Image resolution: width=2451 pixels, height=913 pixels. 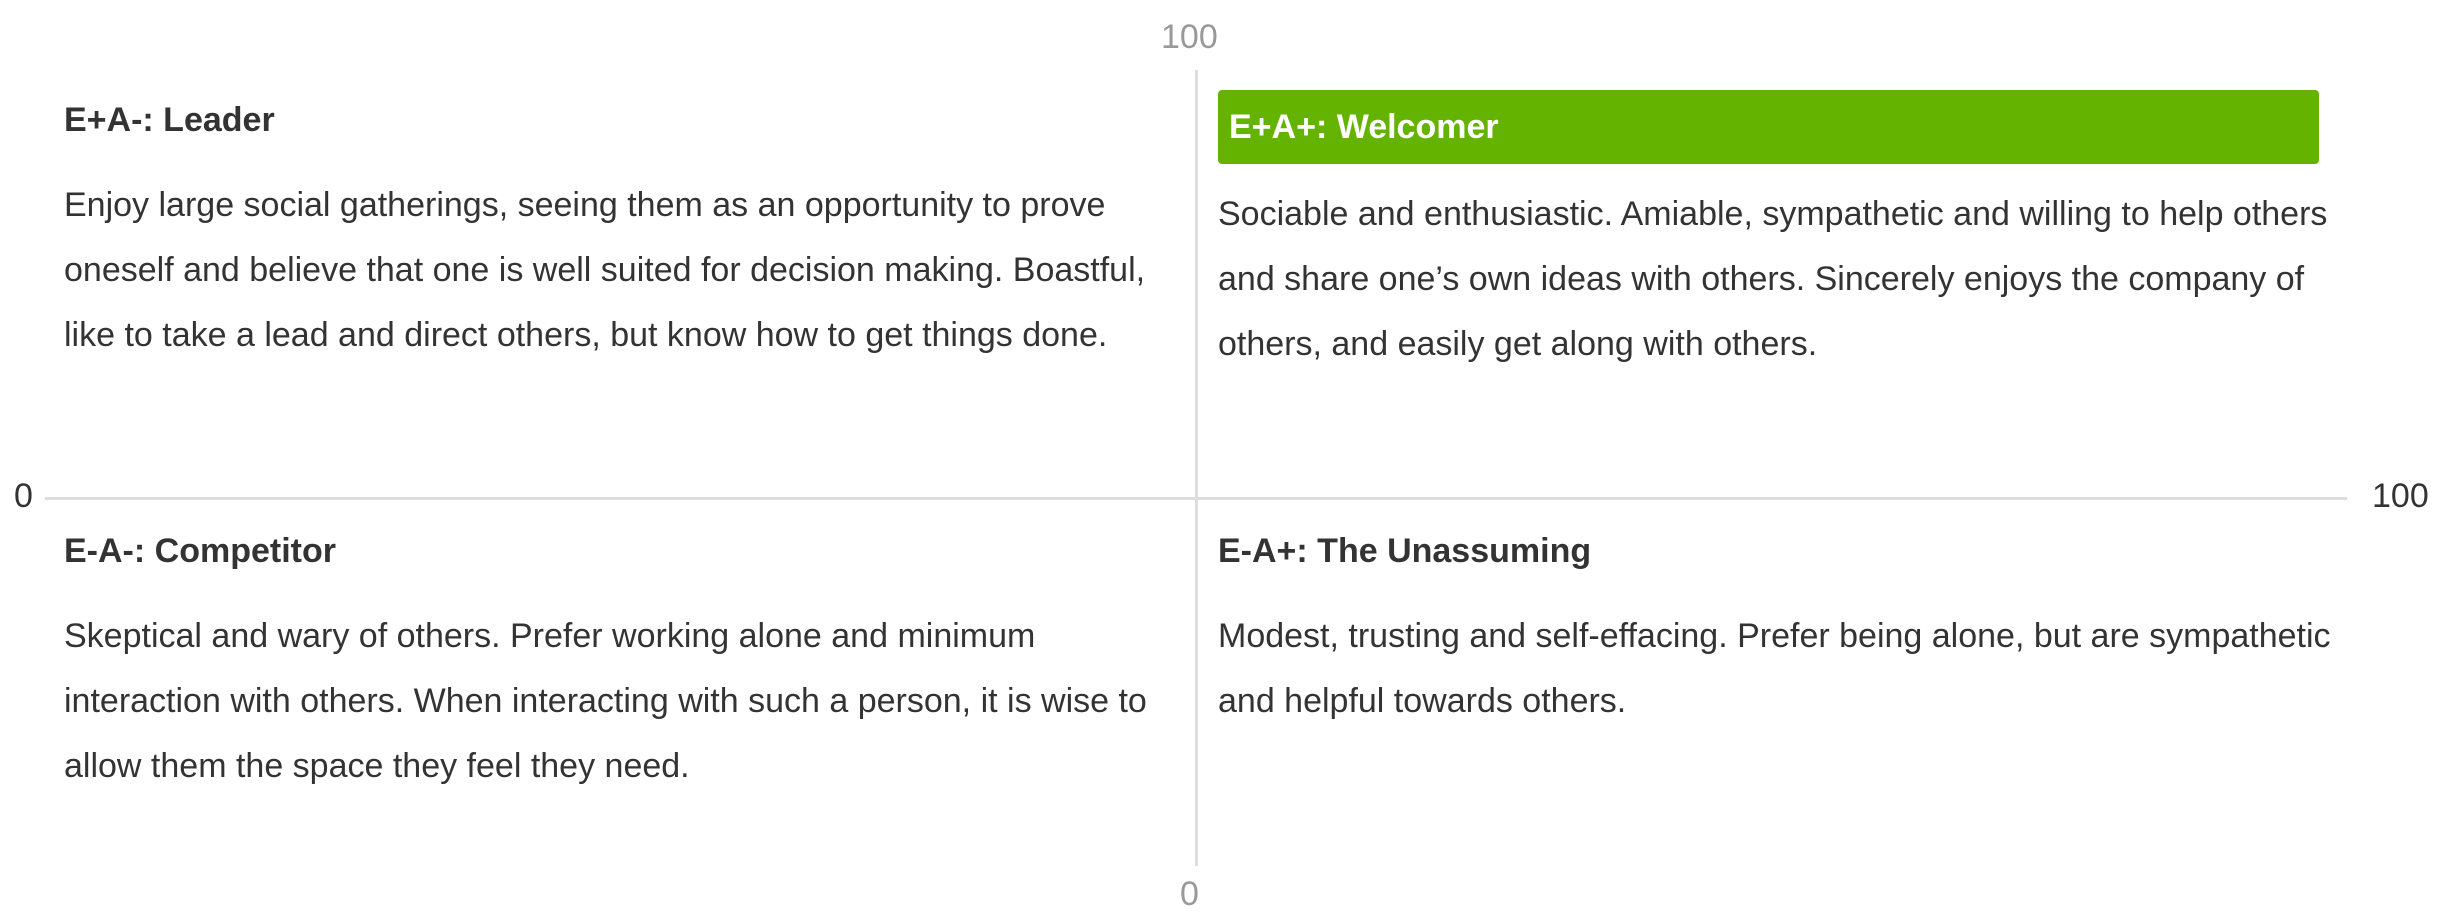 I want to click on quadrant-title: E-A-: Competitor, so click(x=200, y=551).